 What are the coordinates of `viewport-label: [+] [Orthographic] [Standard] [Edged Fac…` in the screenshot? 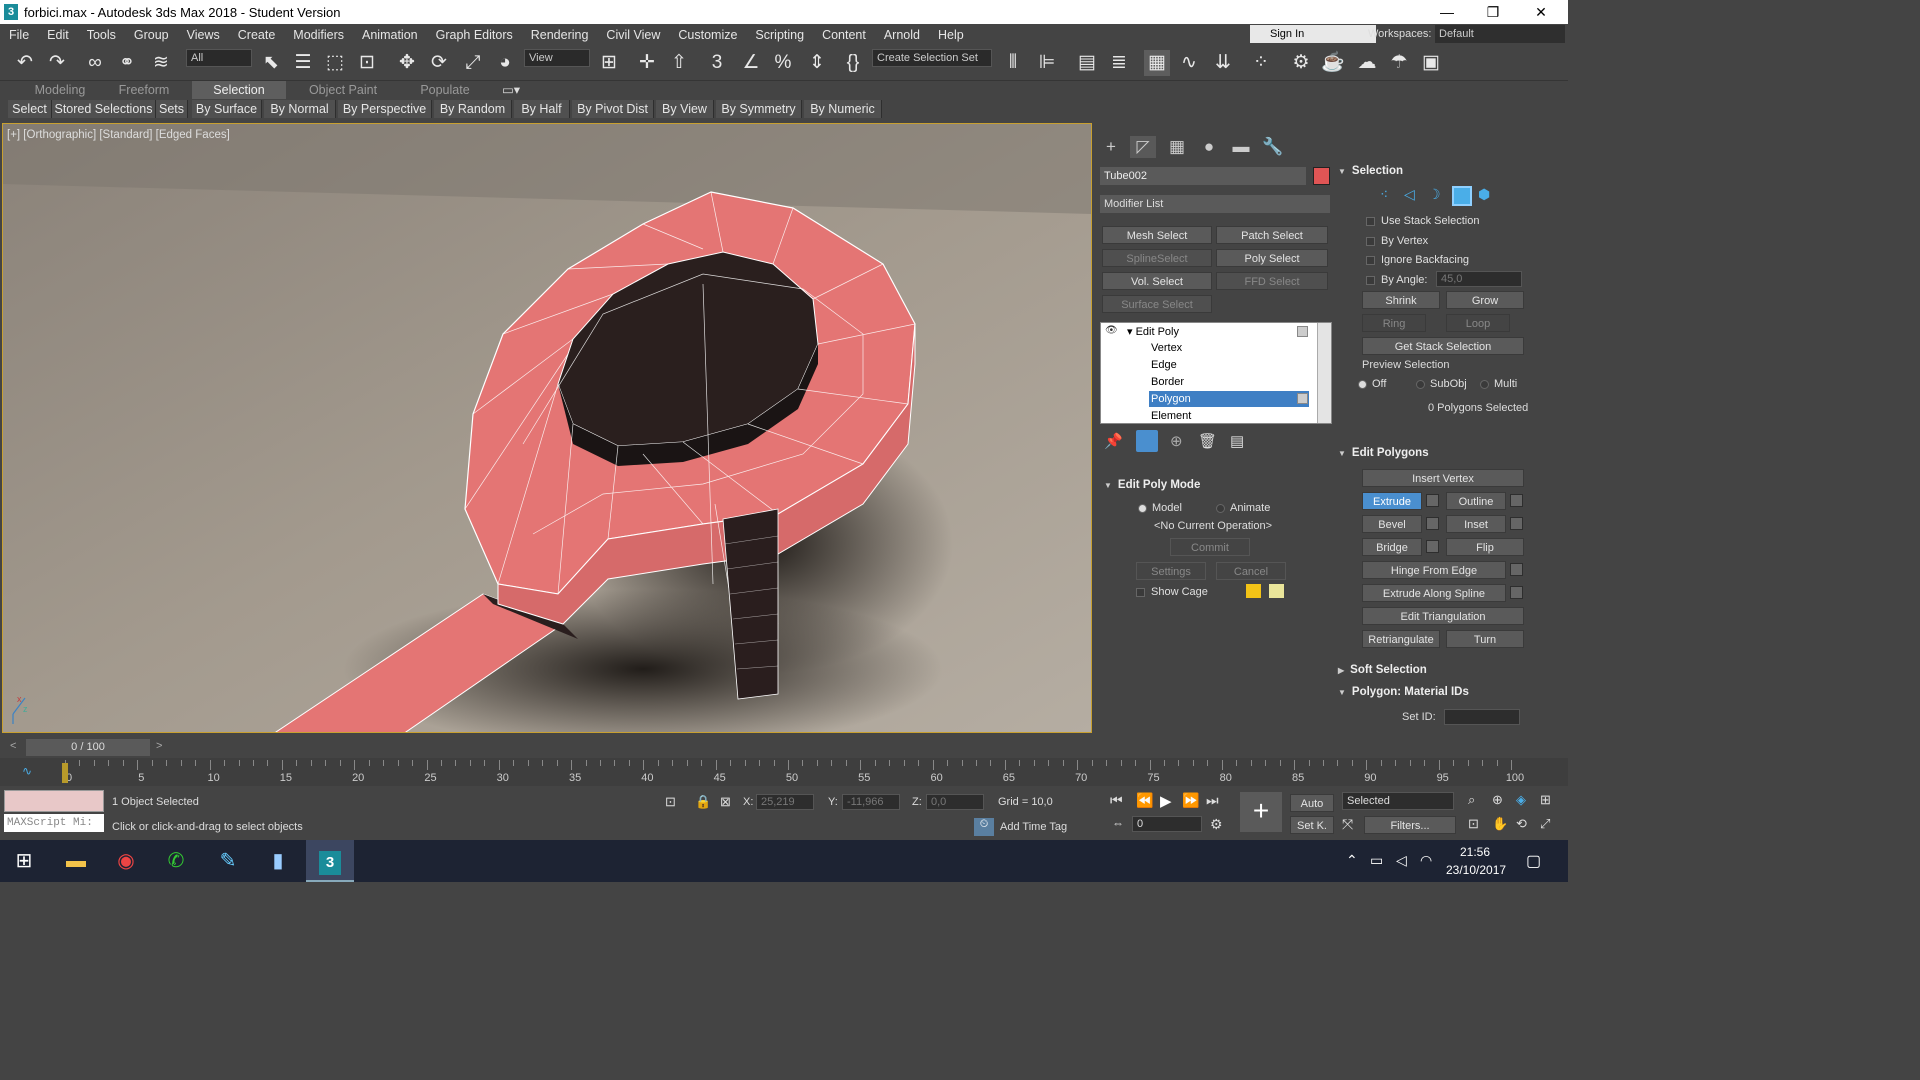 It's located at (118, 135).